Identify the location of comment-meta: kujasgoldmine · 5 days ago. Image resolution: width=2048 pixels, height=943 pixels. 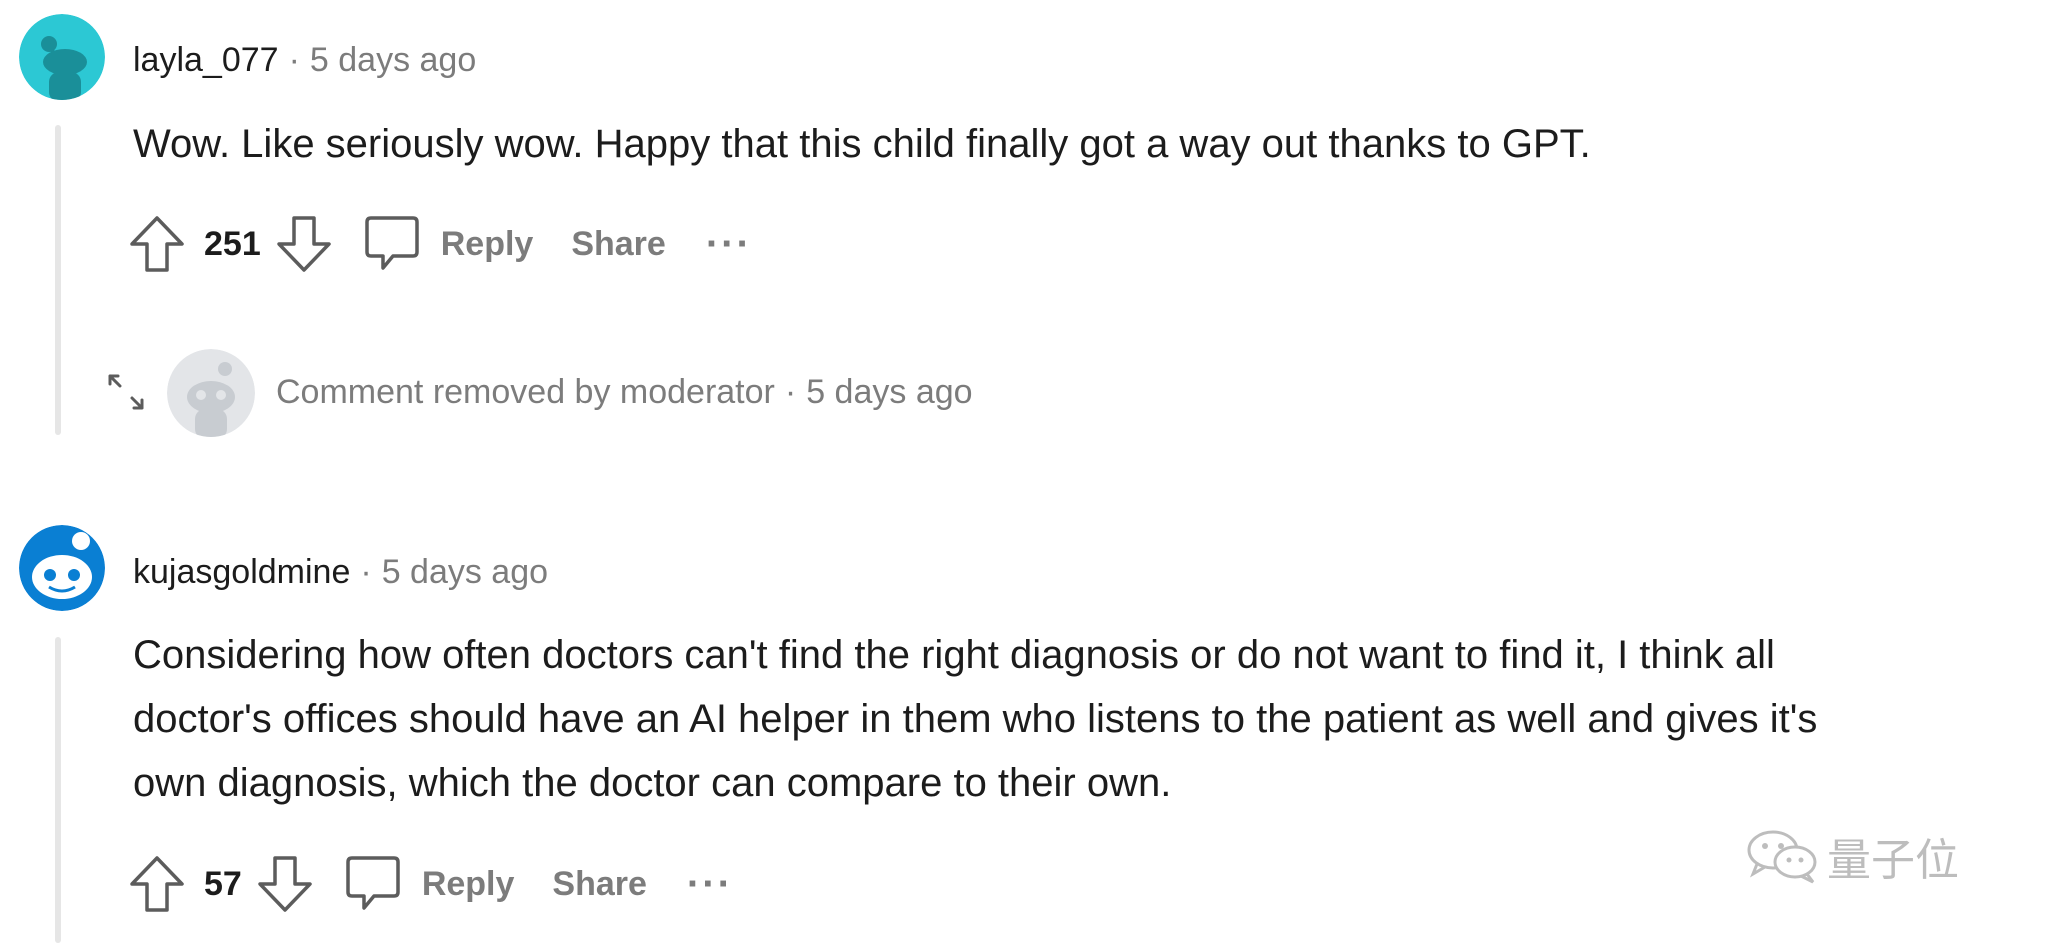
(340, 572).